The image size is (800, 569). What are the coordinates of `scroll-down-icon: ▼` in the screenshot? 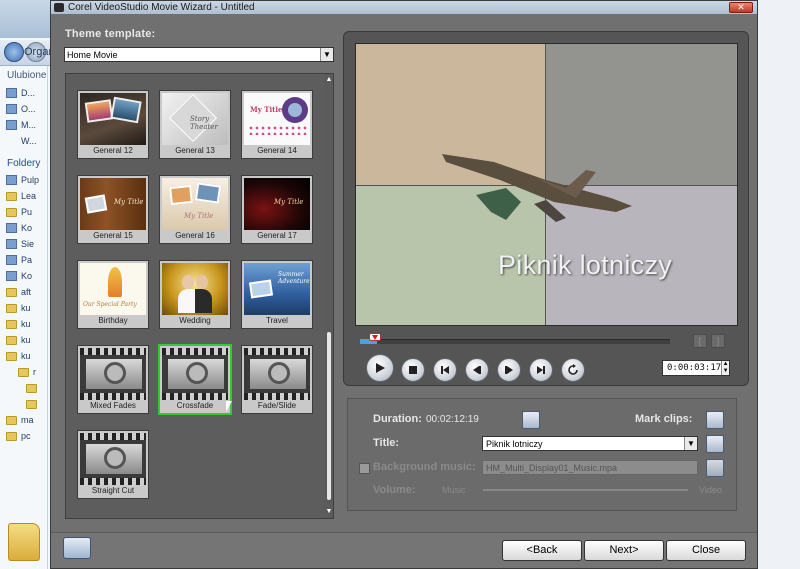 It's located at (329, 512).